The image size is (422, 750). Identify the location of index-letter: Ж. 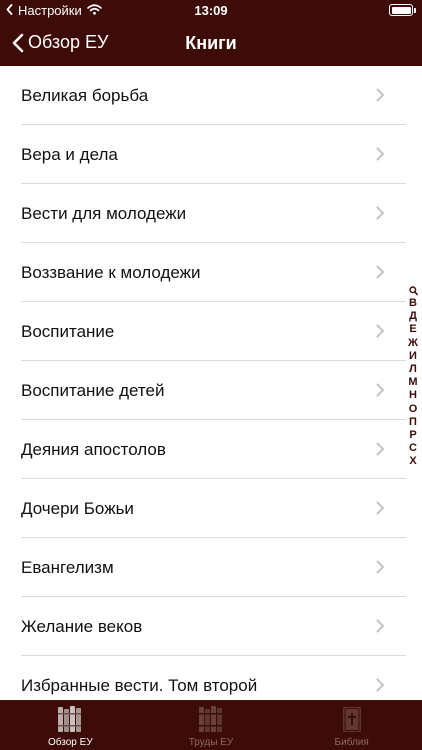
(413, 343).